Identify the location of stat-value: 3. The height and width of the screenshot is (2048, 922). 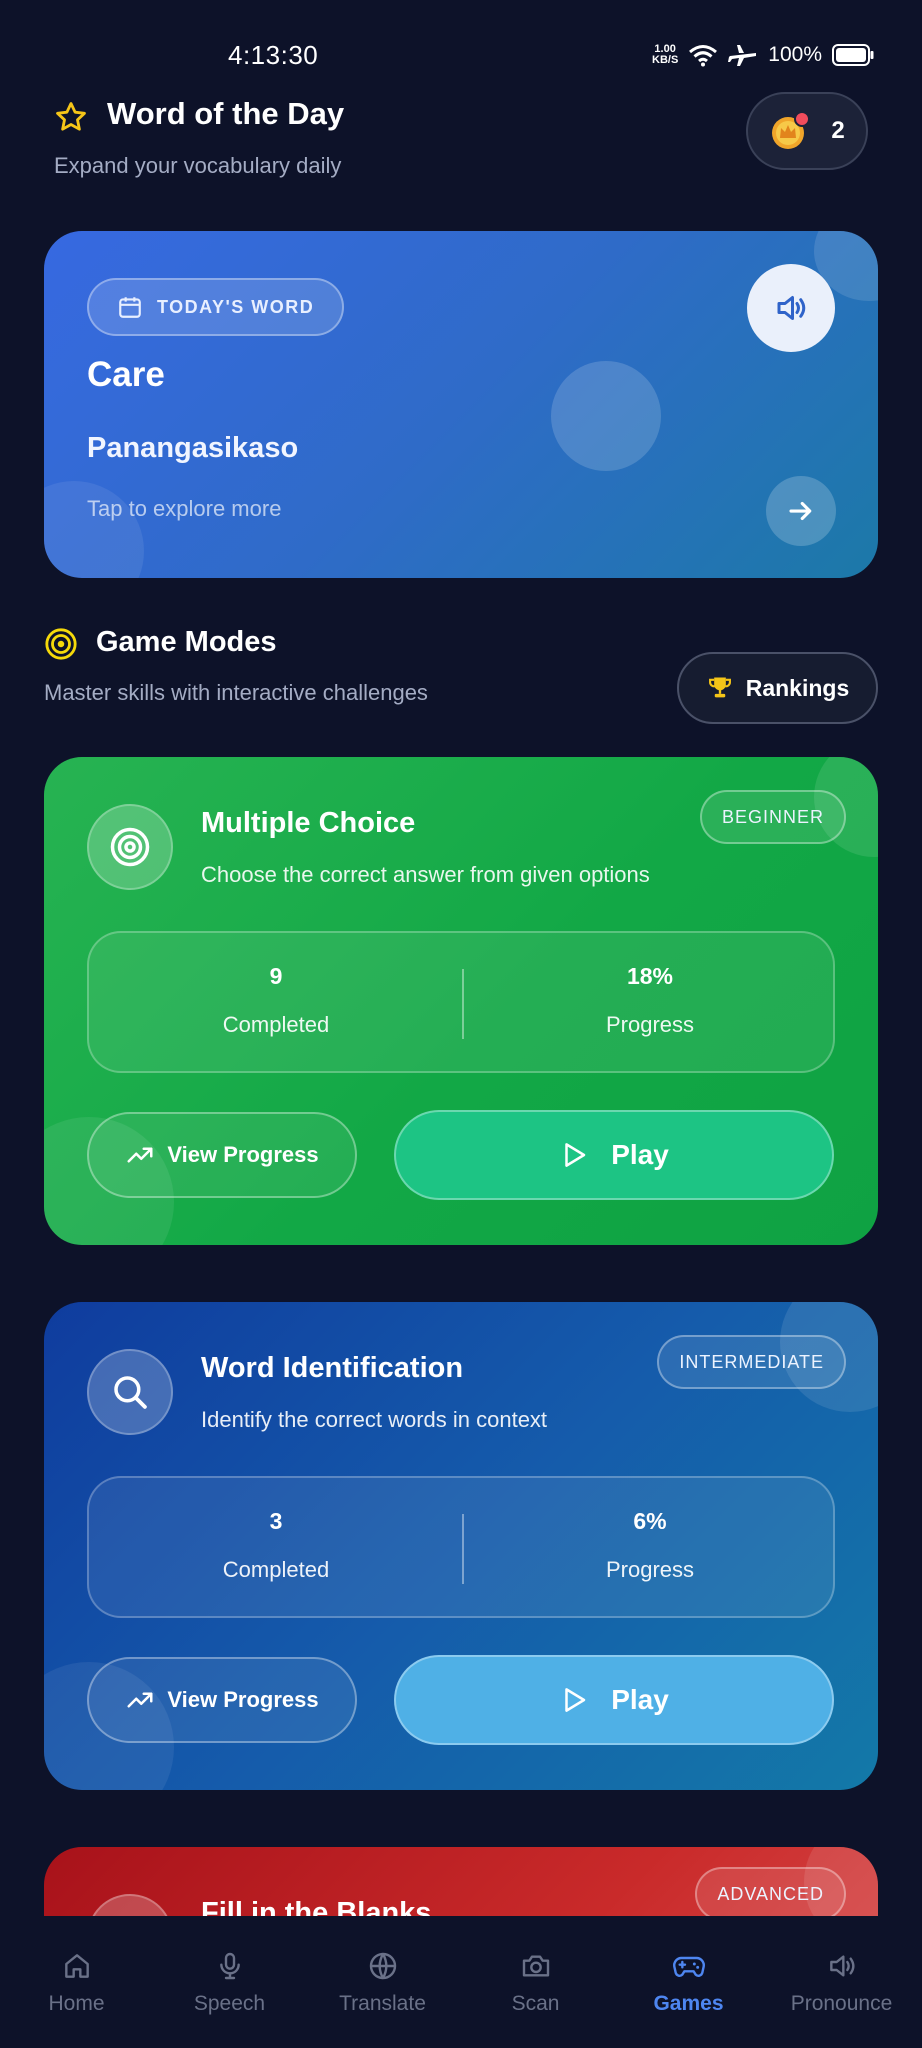
(276, 1521).